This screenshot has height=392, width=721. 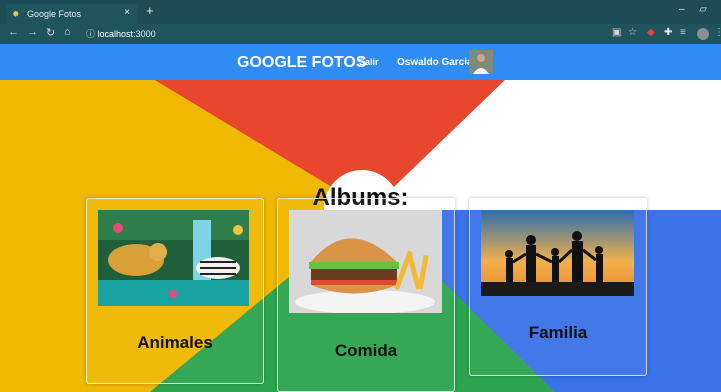 I want to click on menu-icon: ⋮, so click(x=717, y=32).